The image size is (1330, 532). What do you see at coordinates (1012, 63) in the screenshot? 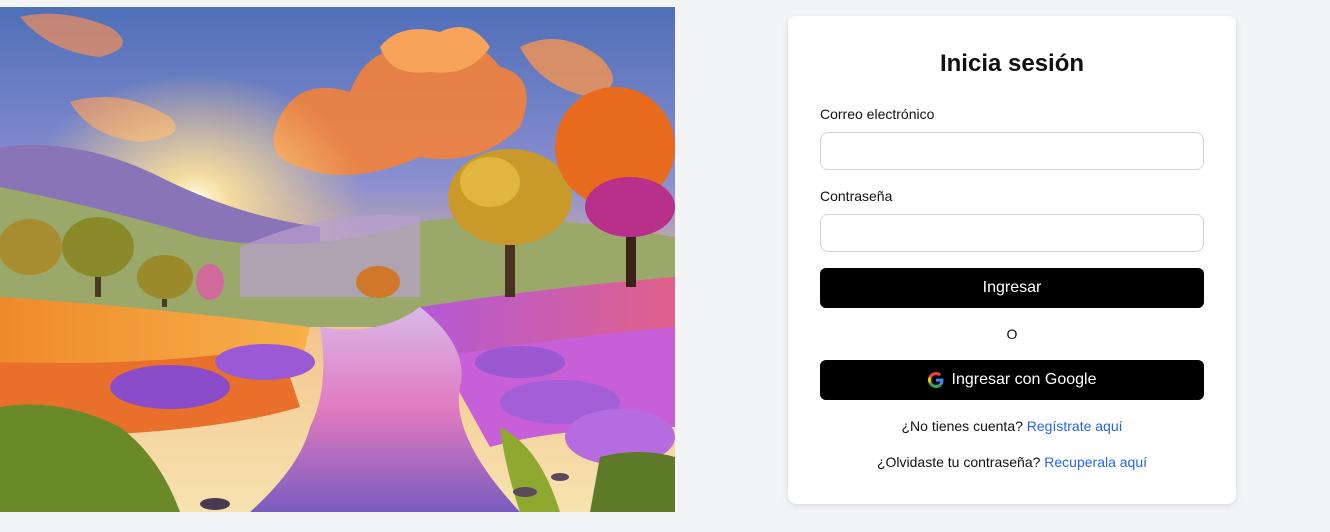
I see `page-title: Inicia sesión` at bounding box center [1012, 63].